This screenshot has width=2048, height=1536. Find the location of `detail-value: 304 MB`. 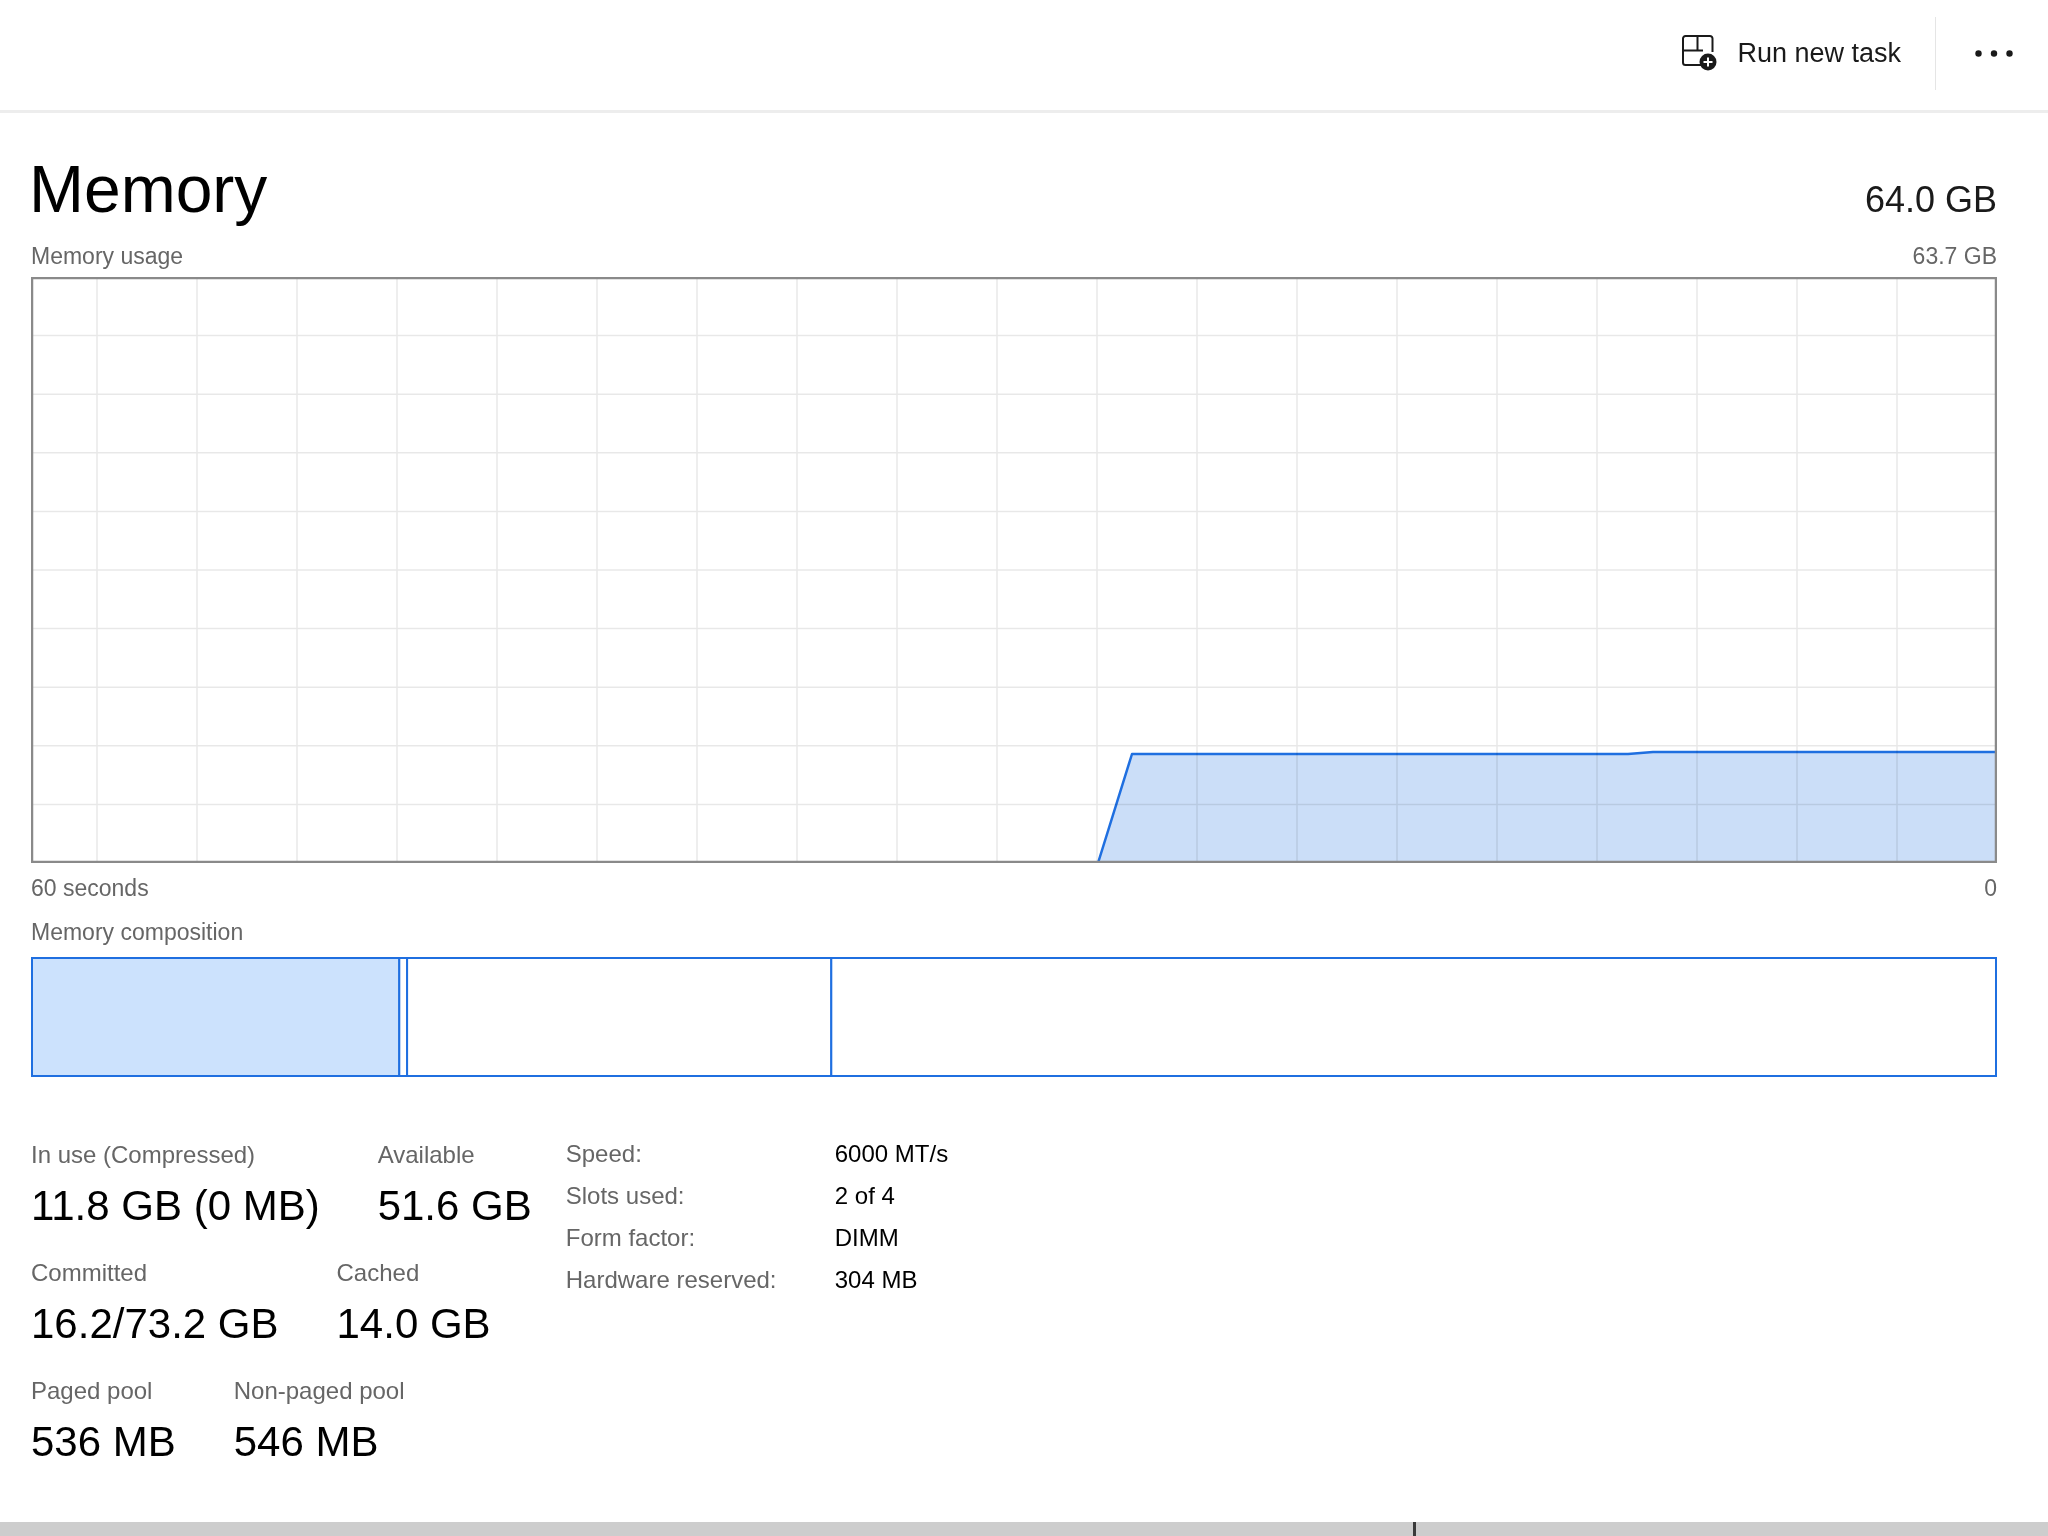

detail-value: 304 MB is located at coordinates (876, 1280).